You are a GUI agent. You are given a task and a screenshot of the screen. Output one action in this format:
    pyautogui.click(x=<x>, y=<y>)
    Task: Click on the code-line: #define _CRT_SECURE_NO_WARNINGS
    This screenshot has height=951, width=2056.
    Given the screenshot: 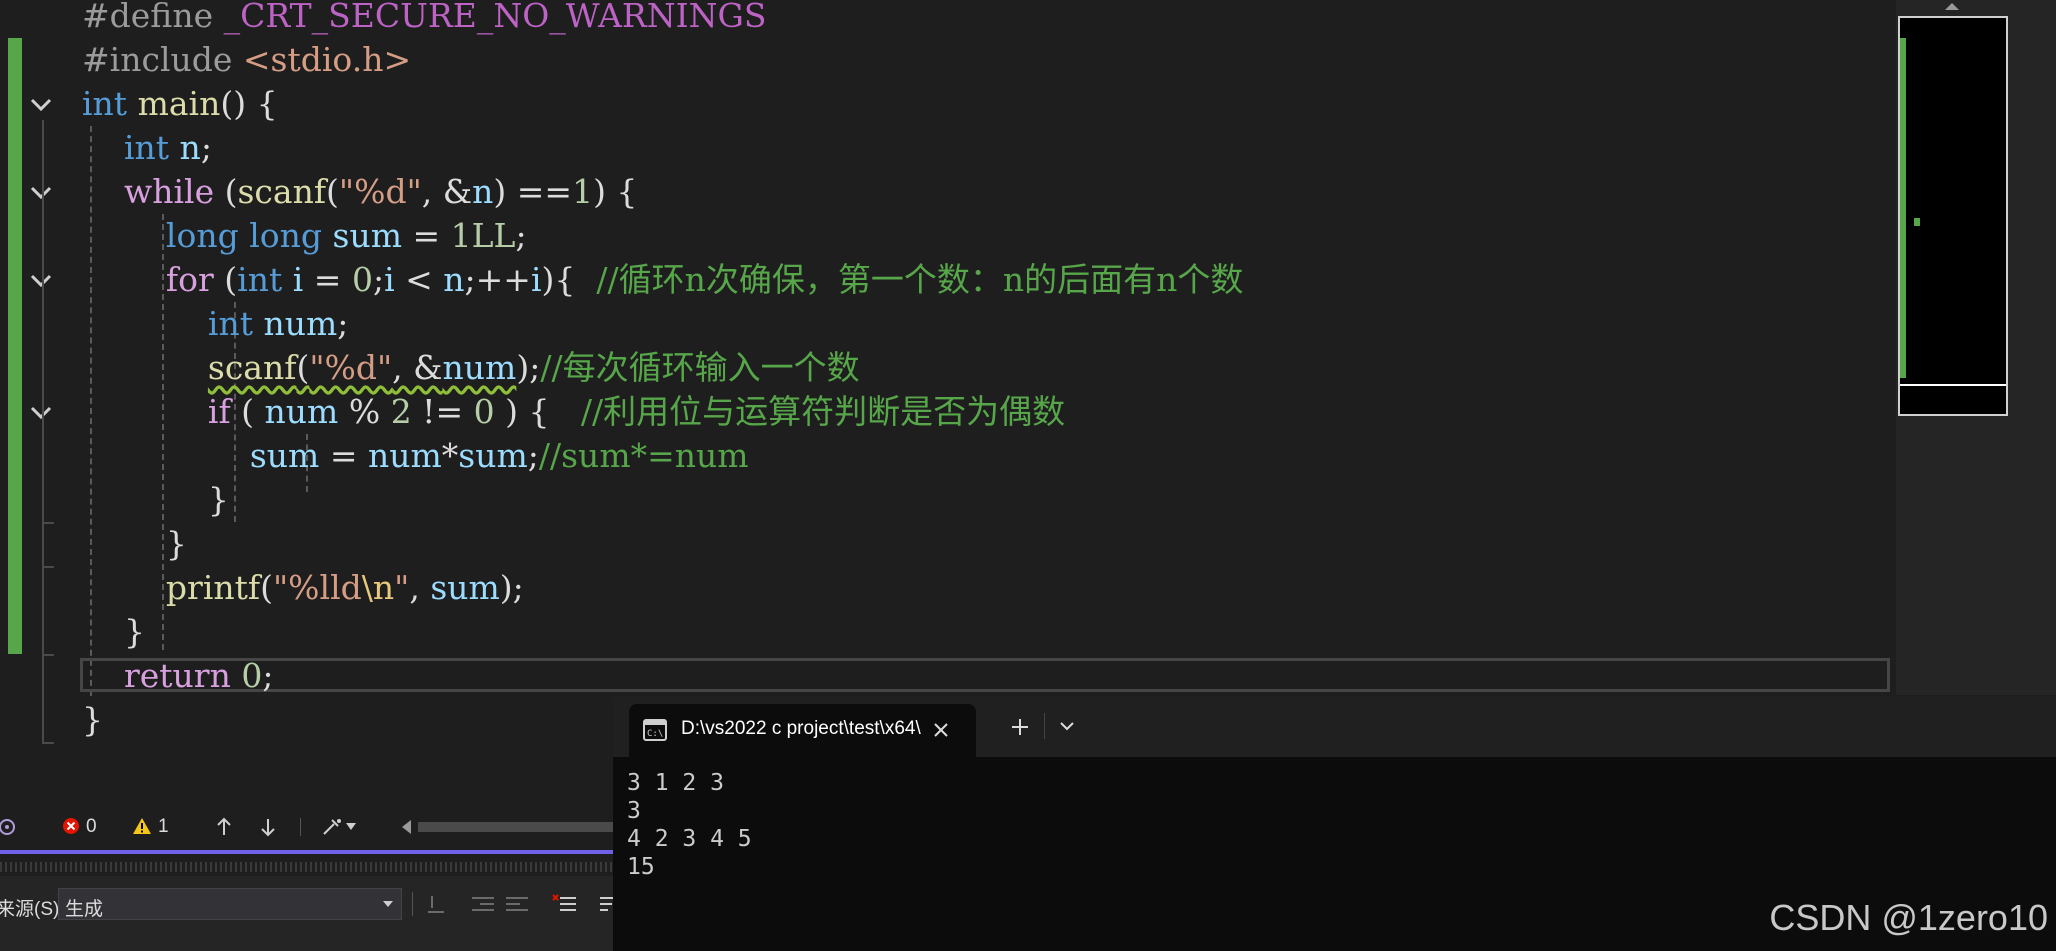 What is the action you would take?
    pyautogui.click(x=424, y=19)
    